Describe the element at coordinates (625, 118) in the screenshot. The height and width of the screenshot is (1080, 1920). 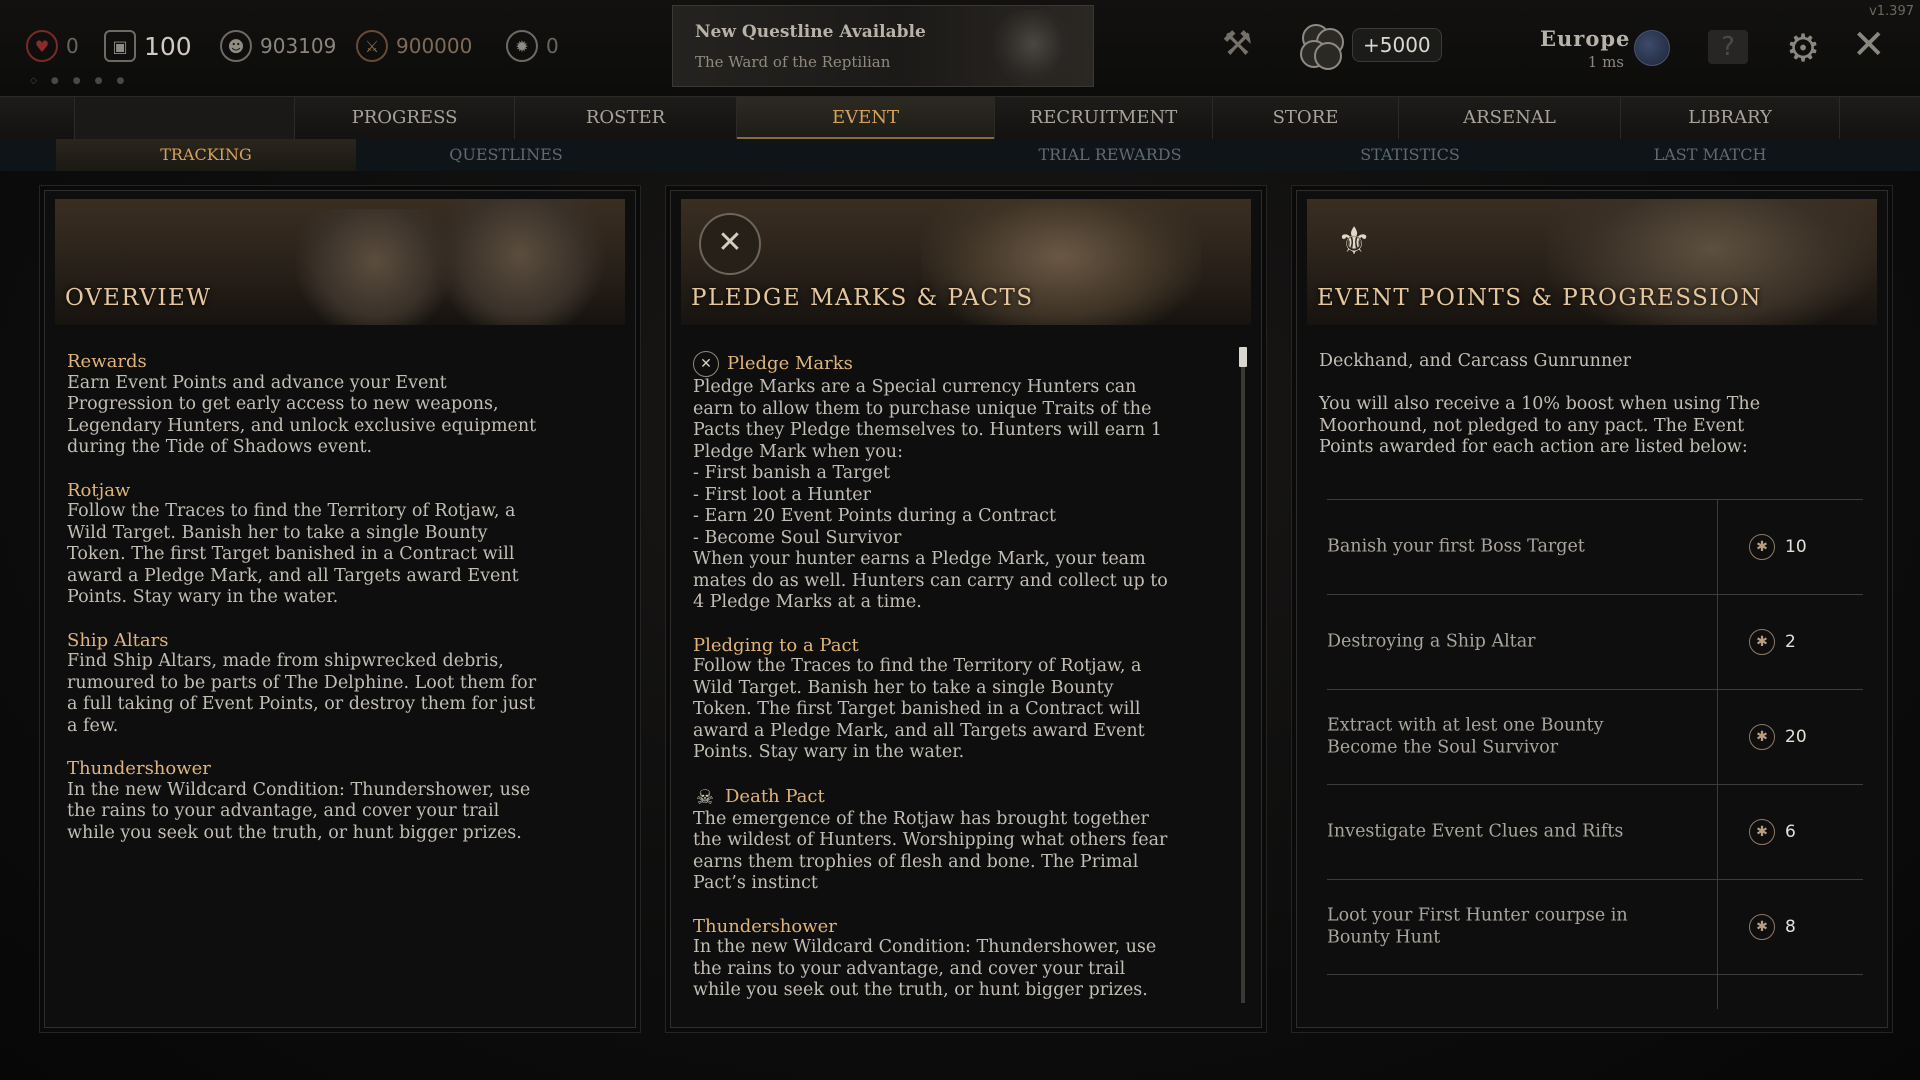
I see `tab-roster: ROSTER` at that location.